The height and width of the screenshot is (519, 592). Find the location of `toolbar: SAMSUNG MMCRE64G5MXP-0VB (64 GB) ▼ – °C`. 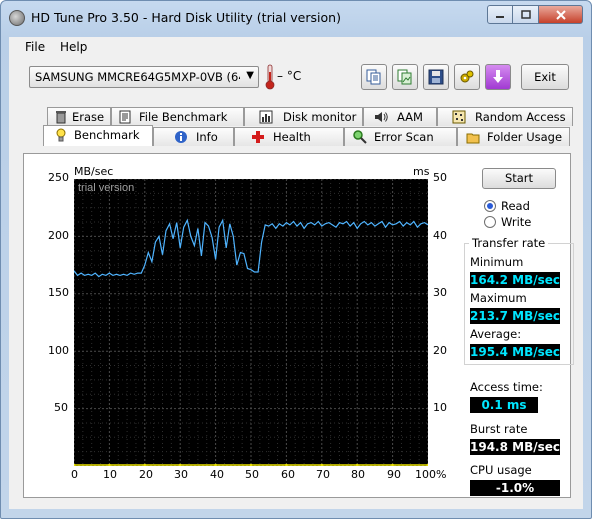

toolbar: SAMSUNG MMCRE64G5MXP-0VB (64 GB) ▼ – °C is located at coordinates (296, 79).